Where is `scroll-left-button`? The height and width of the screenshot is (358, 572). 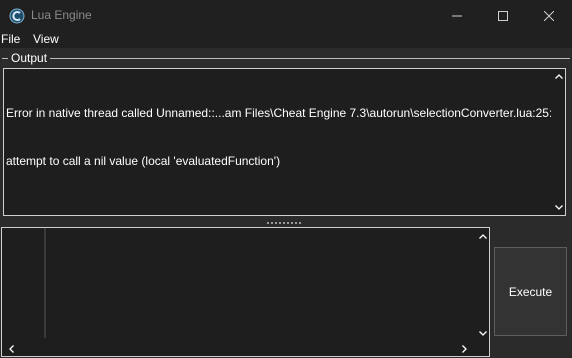
scroll-left-button is located at coordinates (11, 349).